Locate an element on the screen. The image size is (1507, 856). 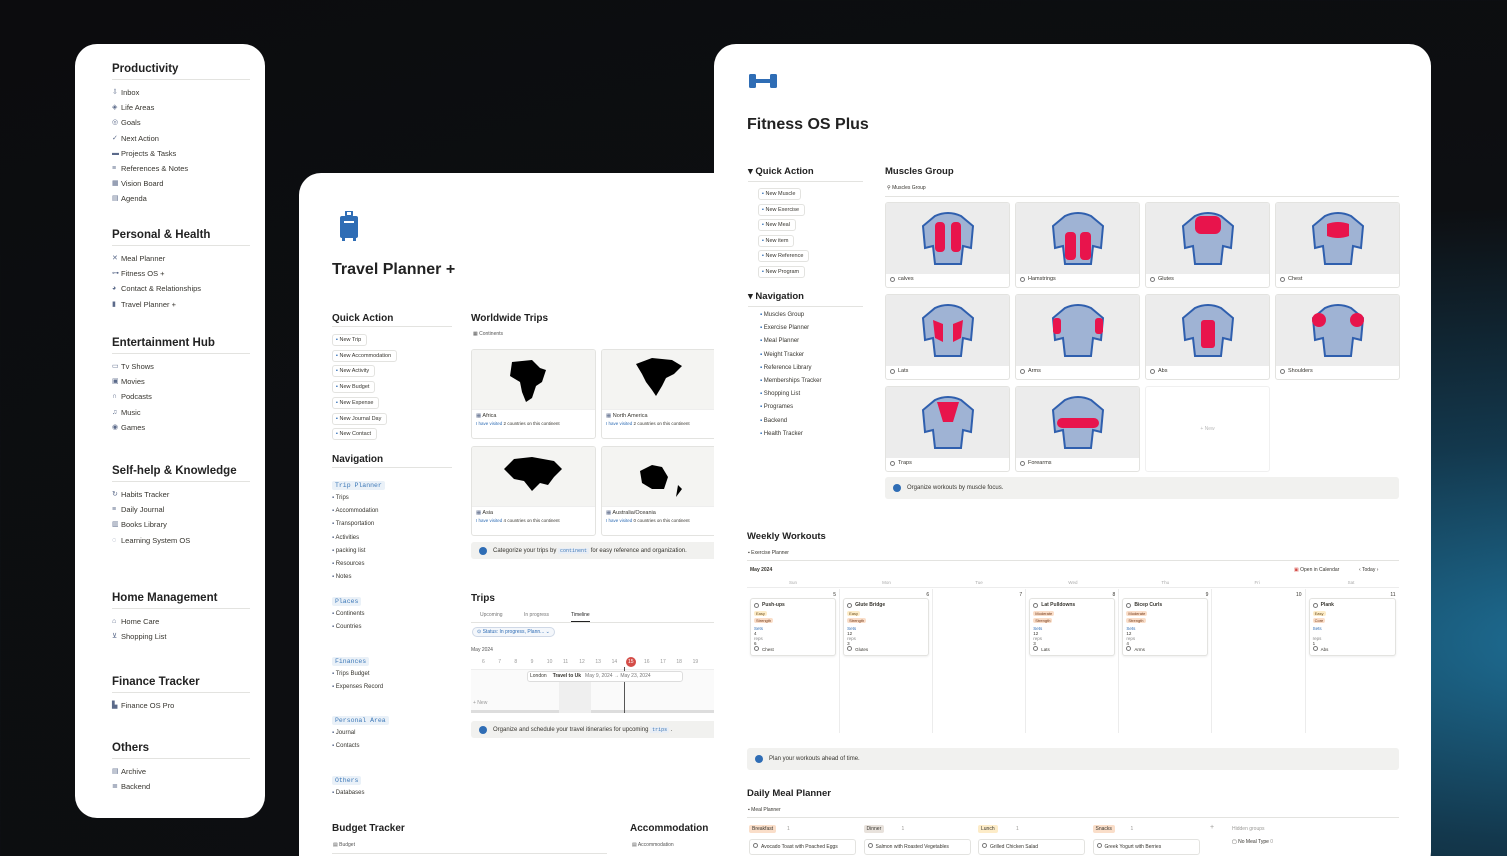
quick-action-button: ▪ New Reference is located at coordinates (784, 256).